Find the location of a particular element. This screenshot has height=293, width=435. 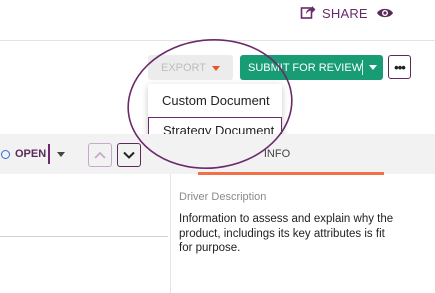

share-label: SHARE is located at coordinates (345, 13).